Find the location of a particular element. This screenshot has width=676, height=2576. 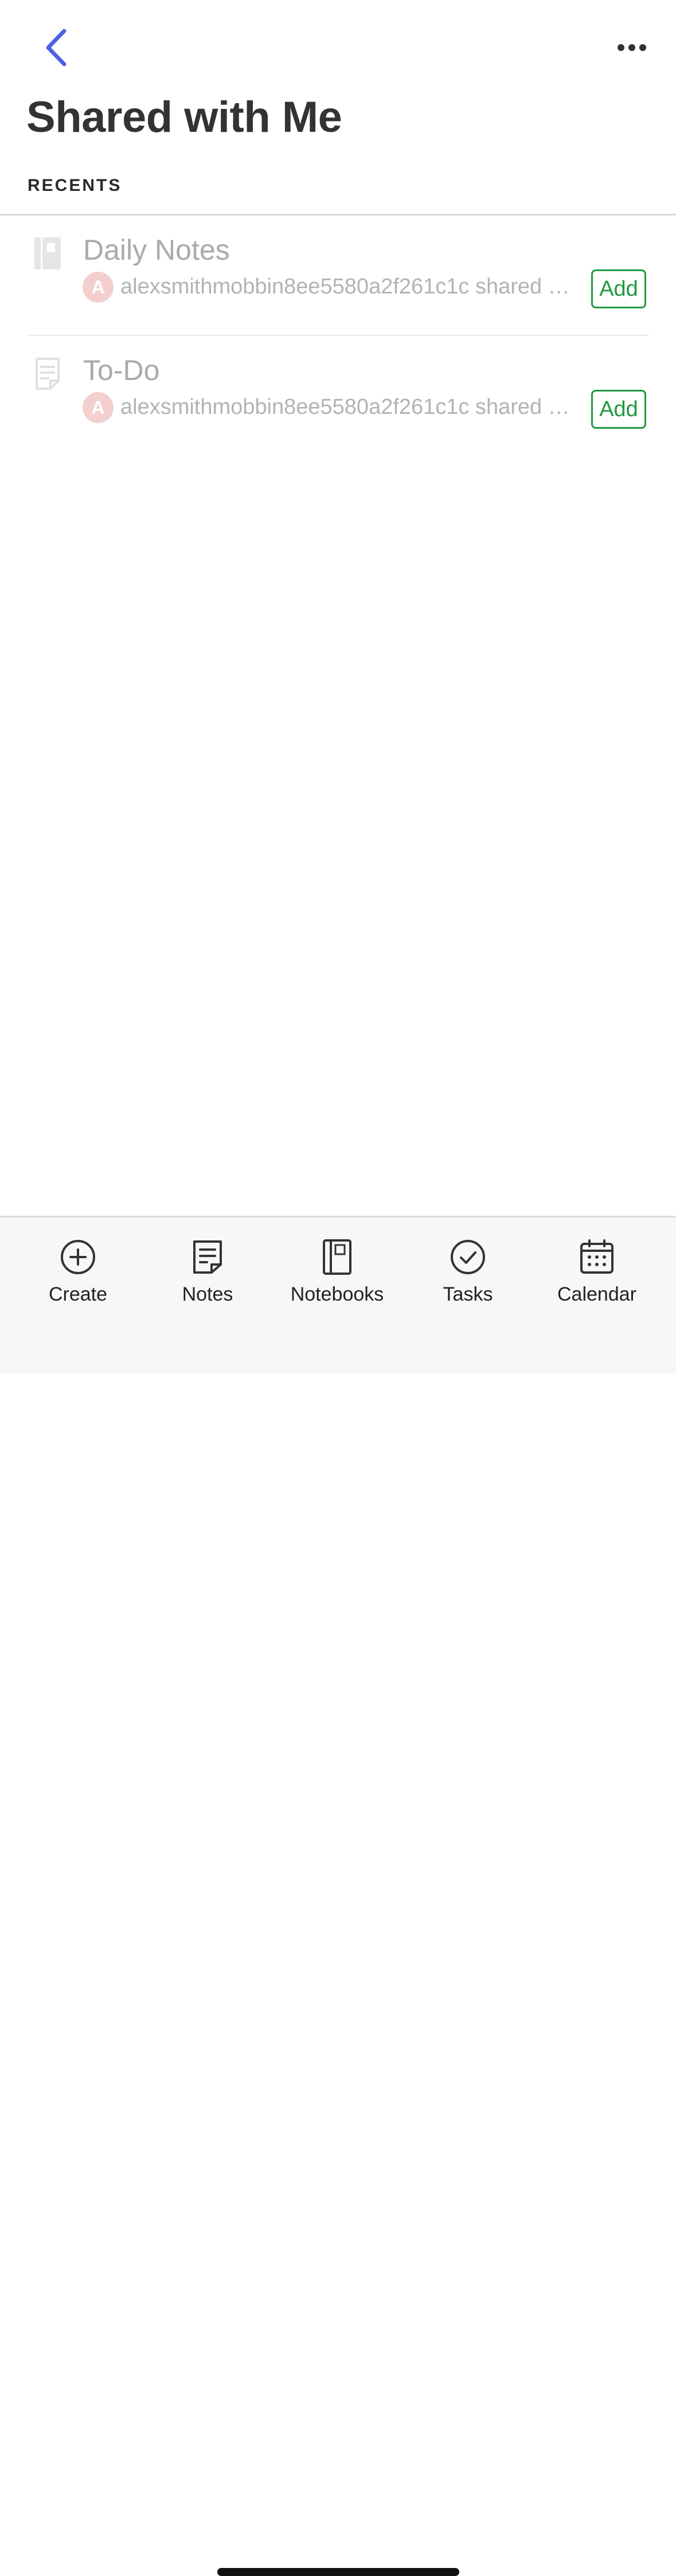

item-title: Daily Notes is located at coordinates (156, 250).